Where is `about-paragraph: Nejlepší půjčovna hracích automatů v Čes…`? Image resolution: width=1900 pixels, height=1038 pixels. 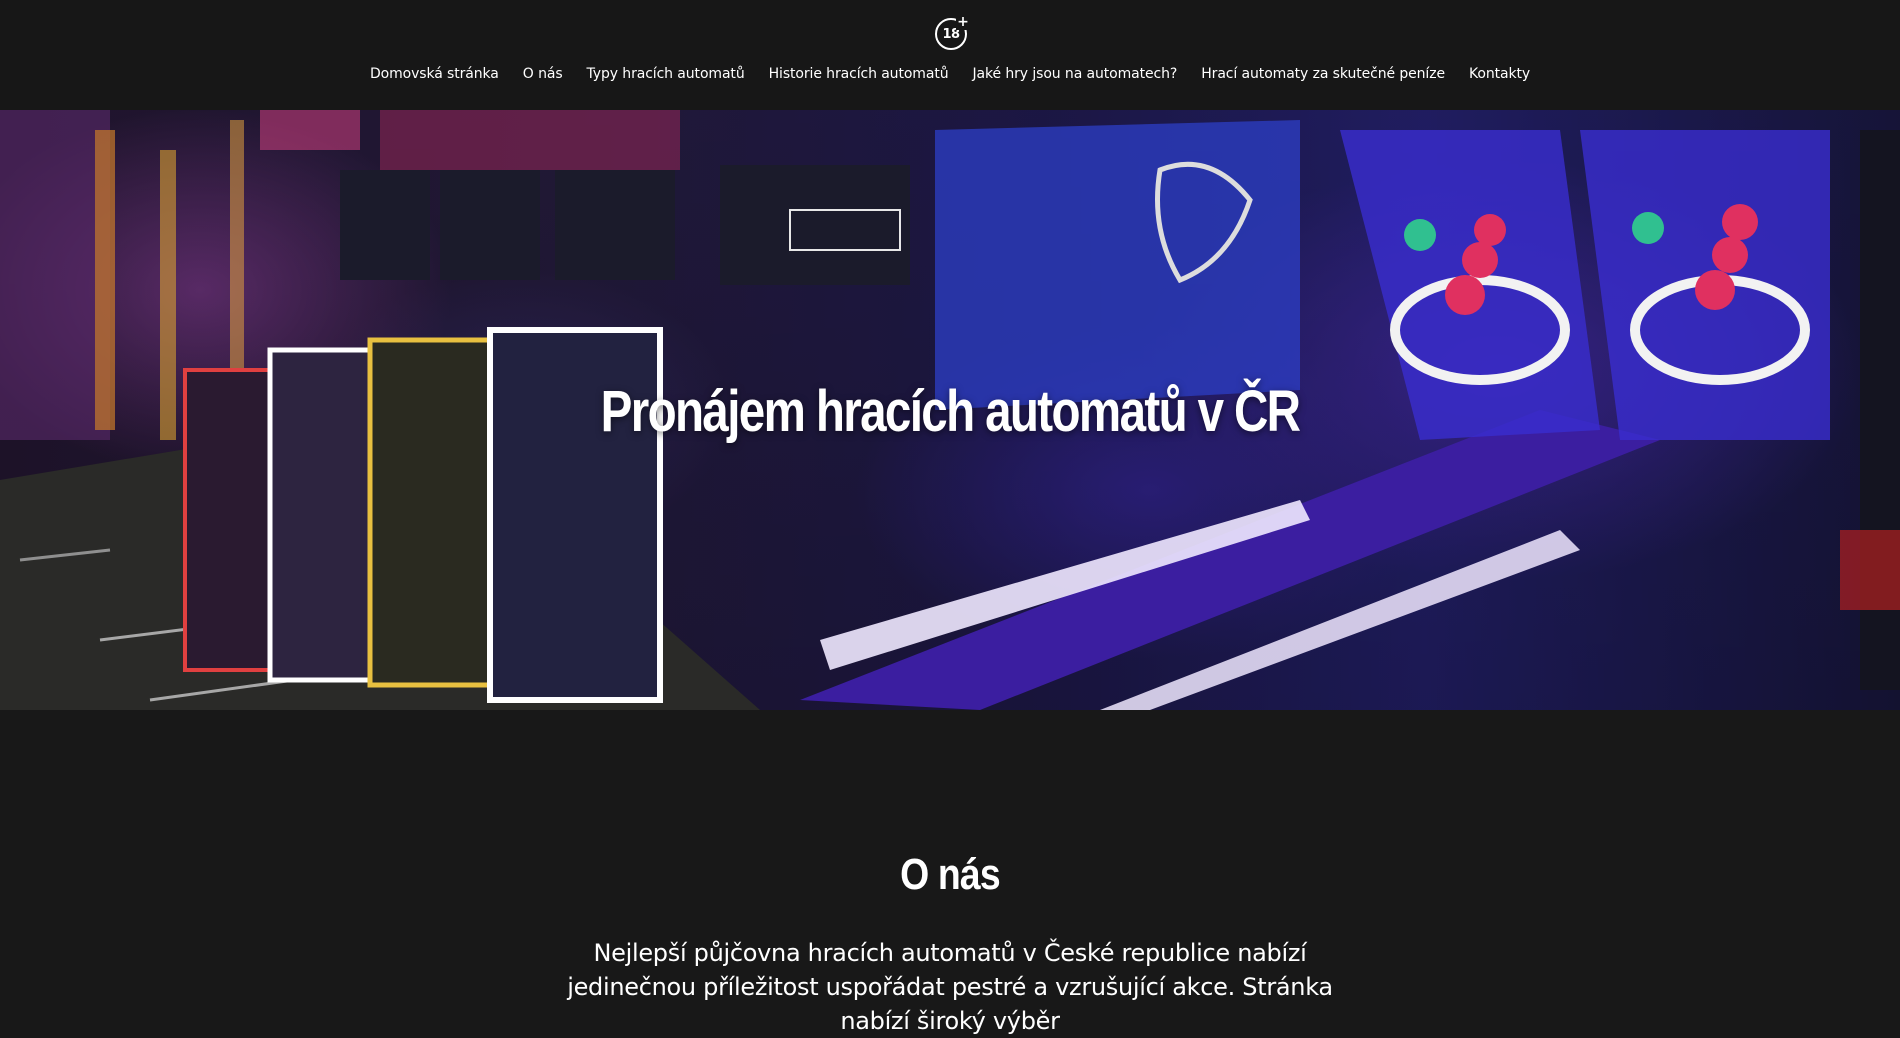
about-paragraph: Nejlepší půjčovna hracích automatů v Čes… is located at coordinates (950, 987).